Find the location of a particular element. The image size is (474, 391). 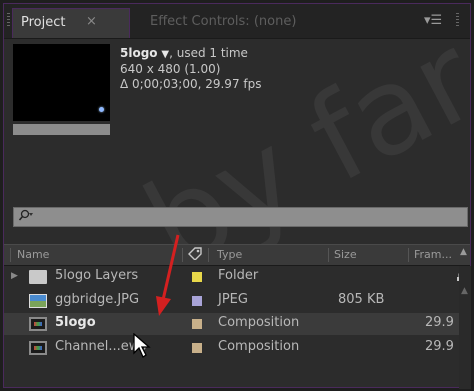

item-resolution: 640 x 480 (1.00) is located at coordinates (170, 69).